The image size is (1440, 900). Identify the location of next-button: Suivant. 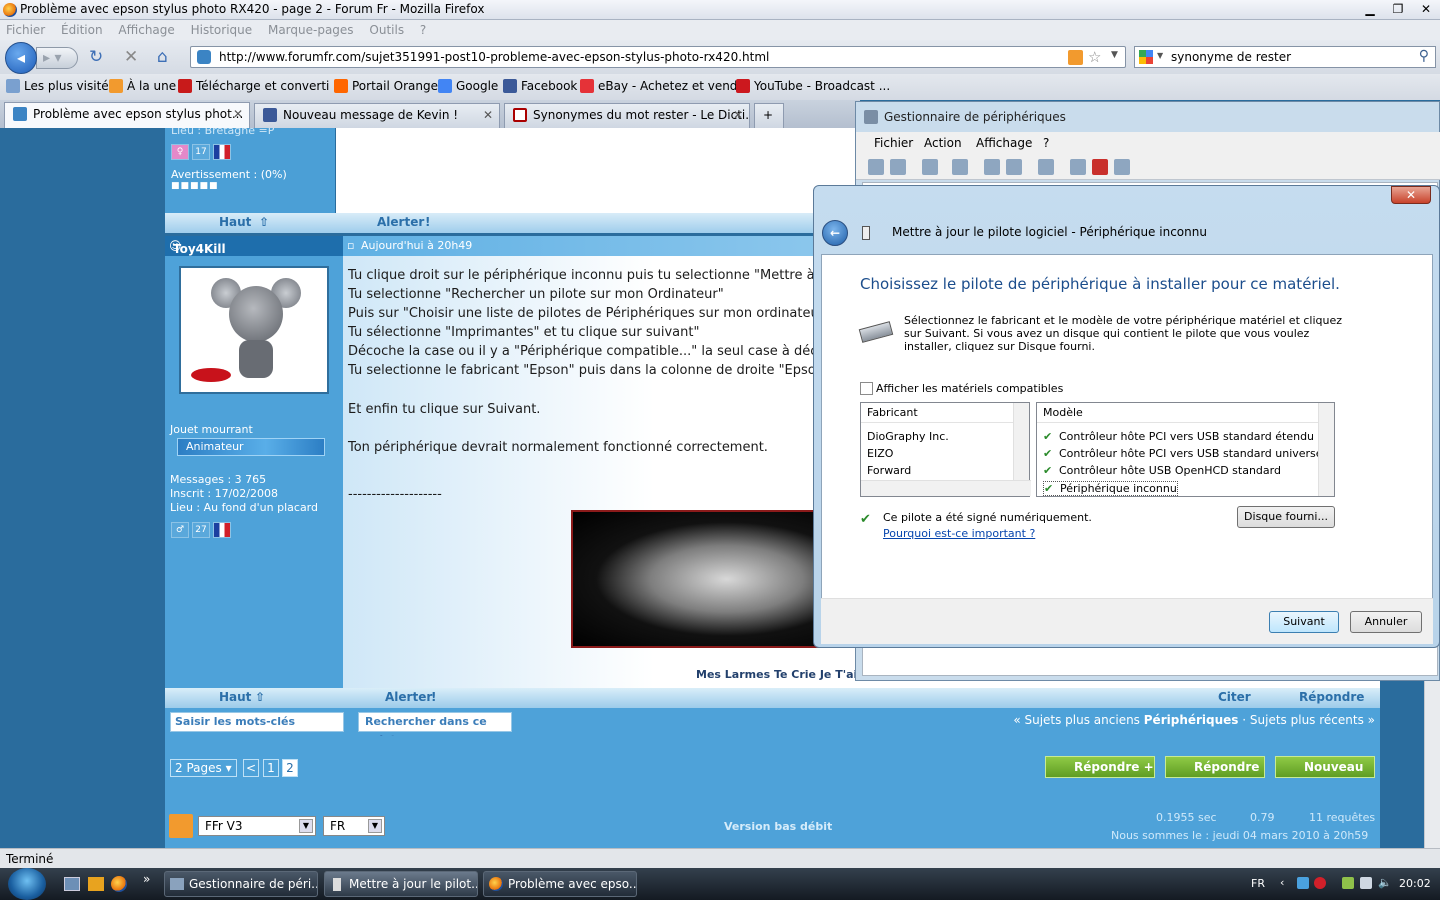
(1304, 622).